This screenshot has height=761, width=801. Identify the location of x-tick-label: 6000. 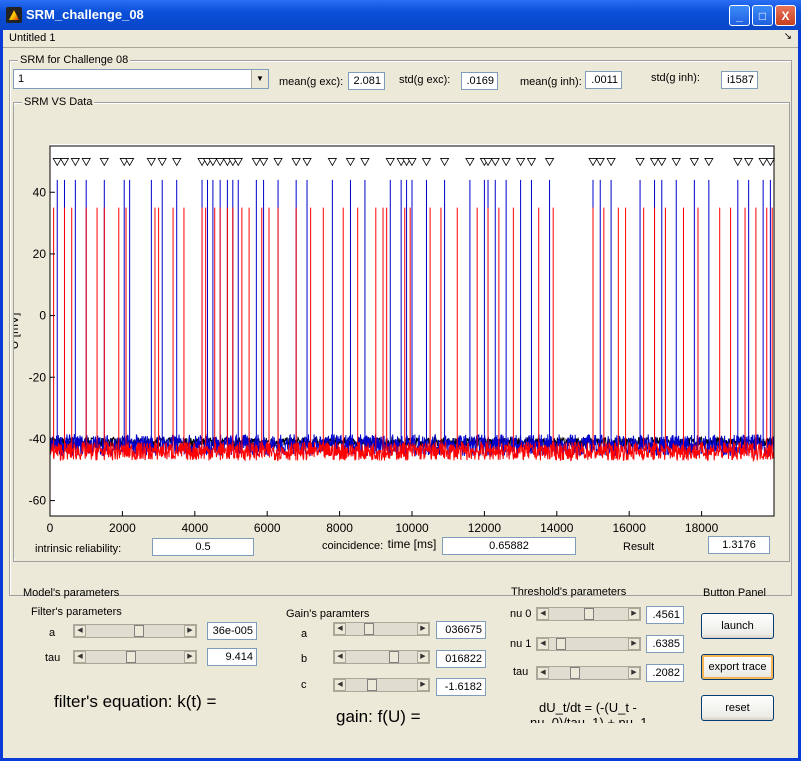
(267, 528).